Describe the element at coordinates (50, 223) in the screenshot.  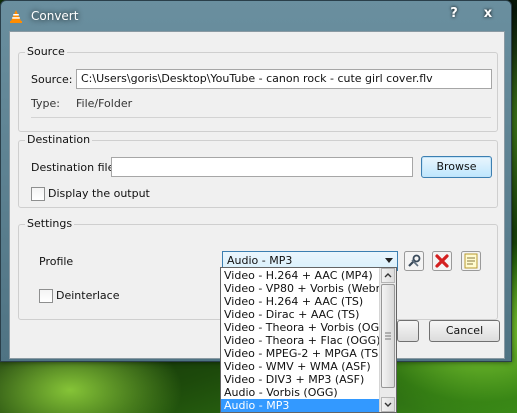
I see `settings-group-title: Settings` at that location.